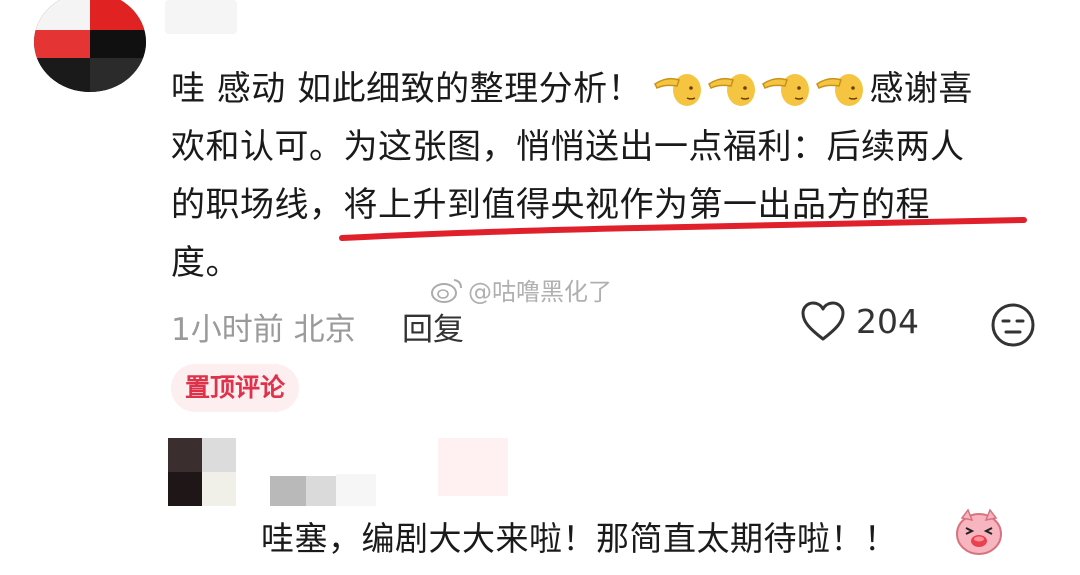  What do you see at coordinates (90, 46) in the screenshot?
I see `commenter-avatar` at bounding box center [90, 46].